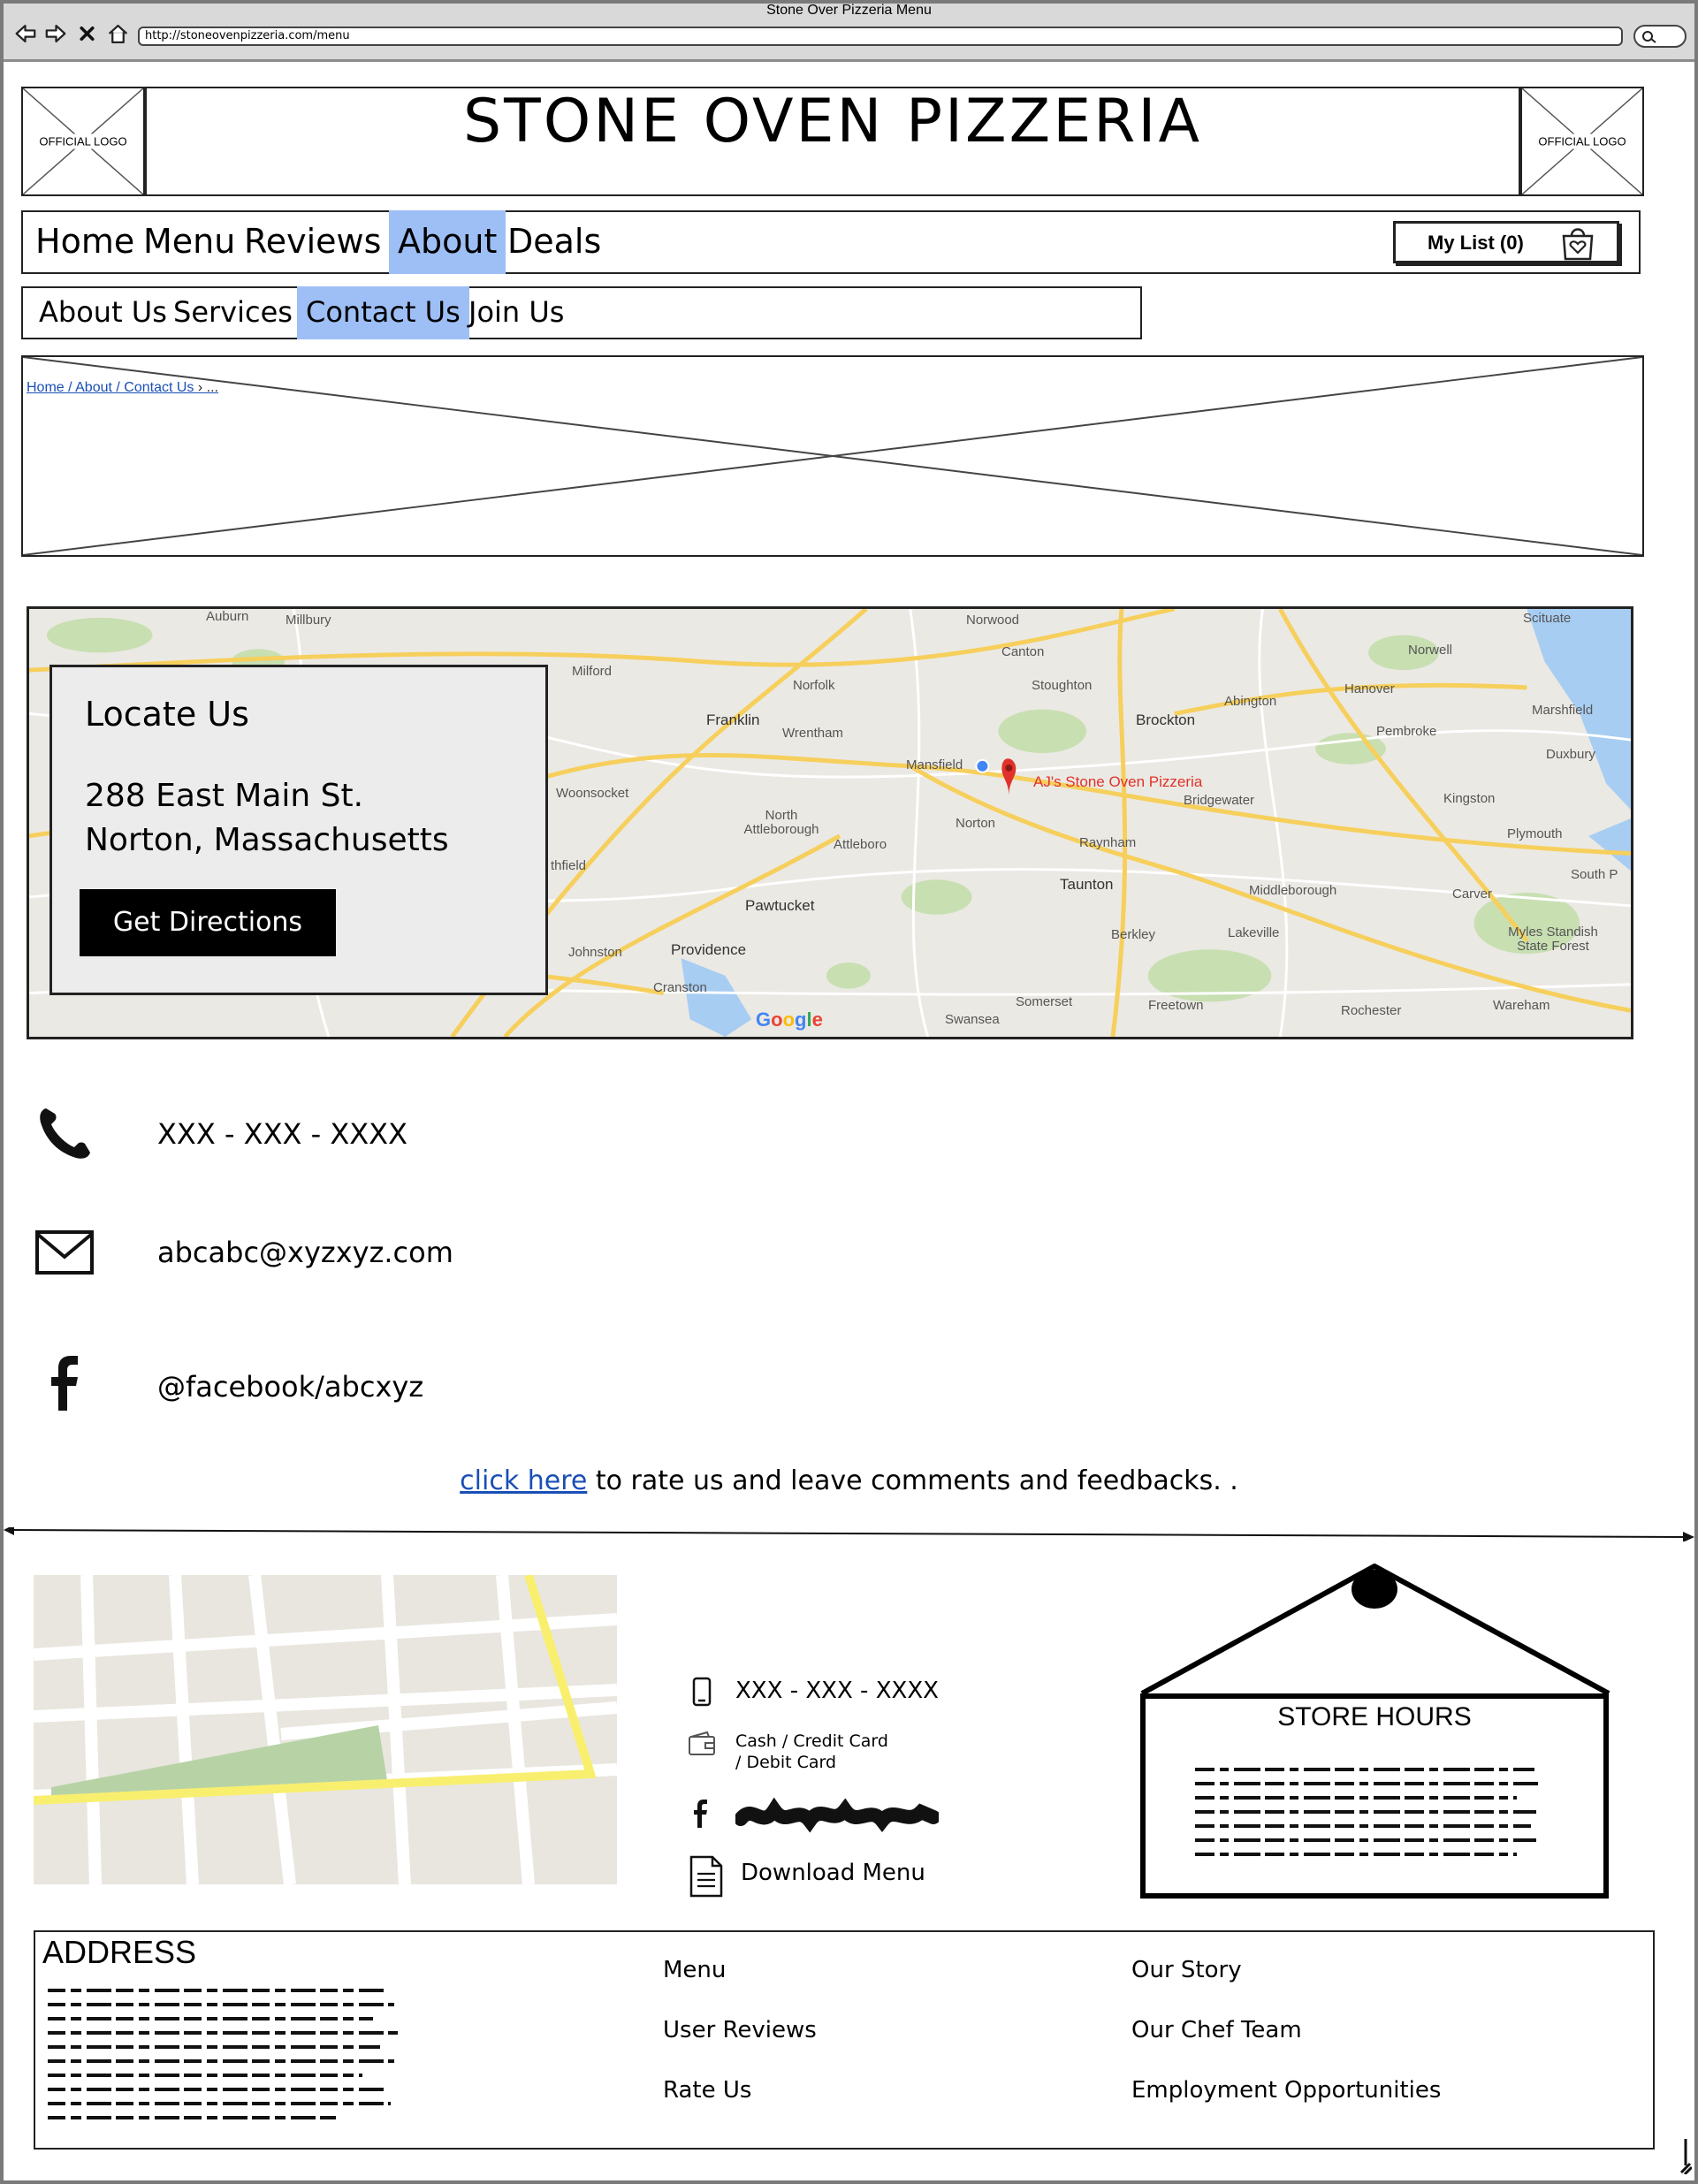  What do you see at coordinates (812, 733) in the screenshot?
I see `map-place: Wrentham` at bounding box center [812, 733].